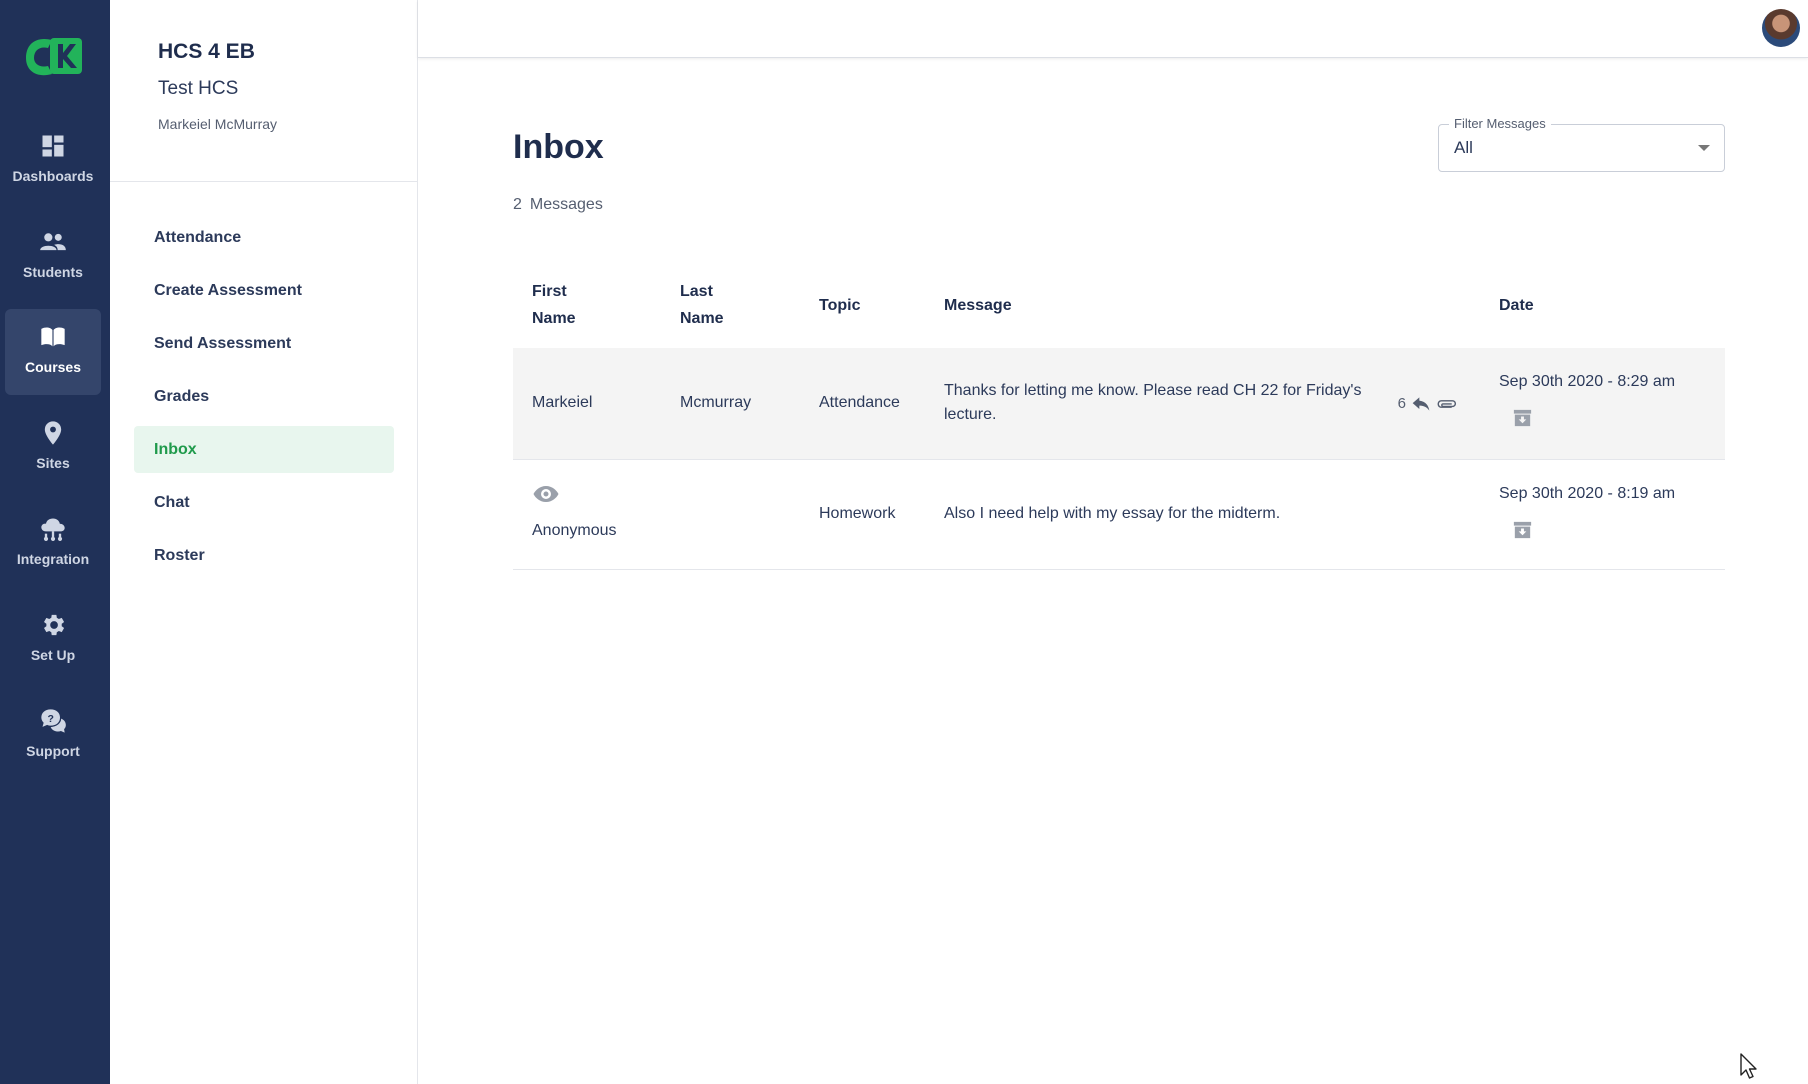  Describe the element at coordinates (1401, 403) in the screenshot. I see `reply-count: 6` at that location.